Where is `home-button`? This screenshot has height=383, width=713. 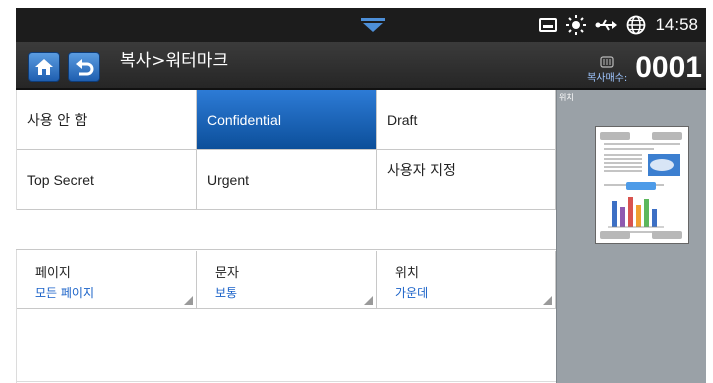 home-button is located at coordinates (44, 67).